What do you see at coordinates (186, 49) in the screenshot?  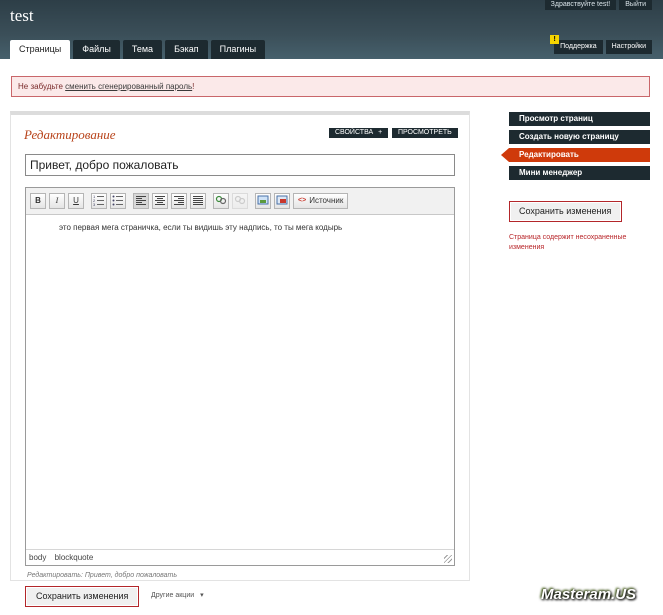 I see `tab-backup: Бэкап` at bounding box center [186, 49].